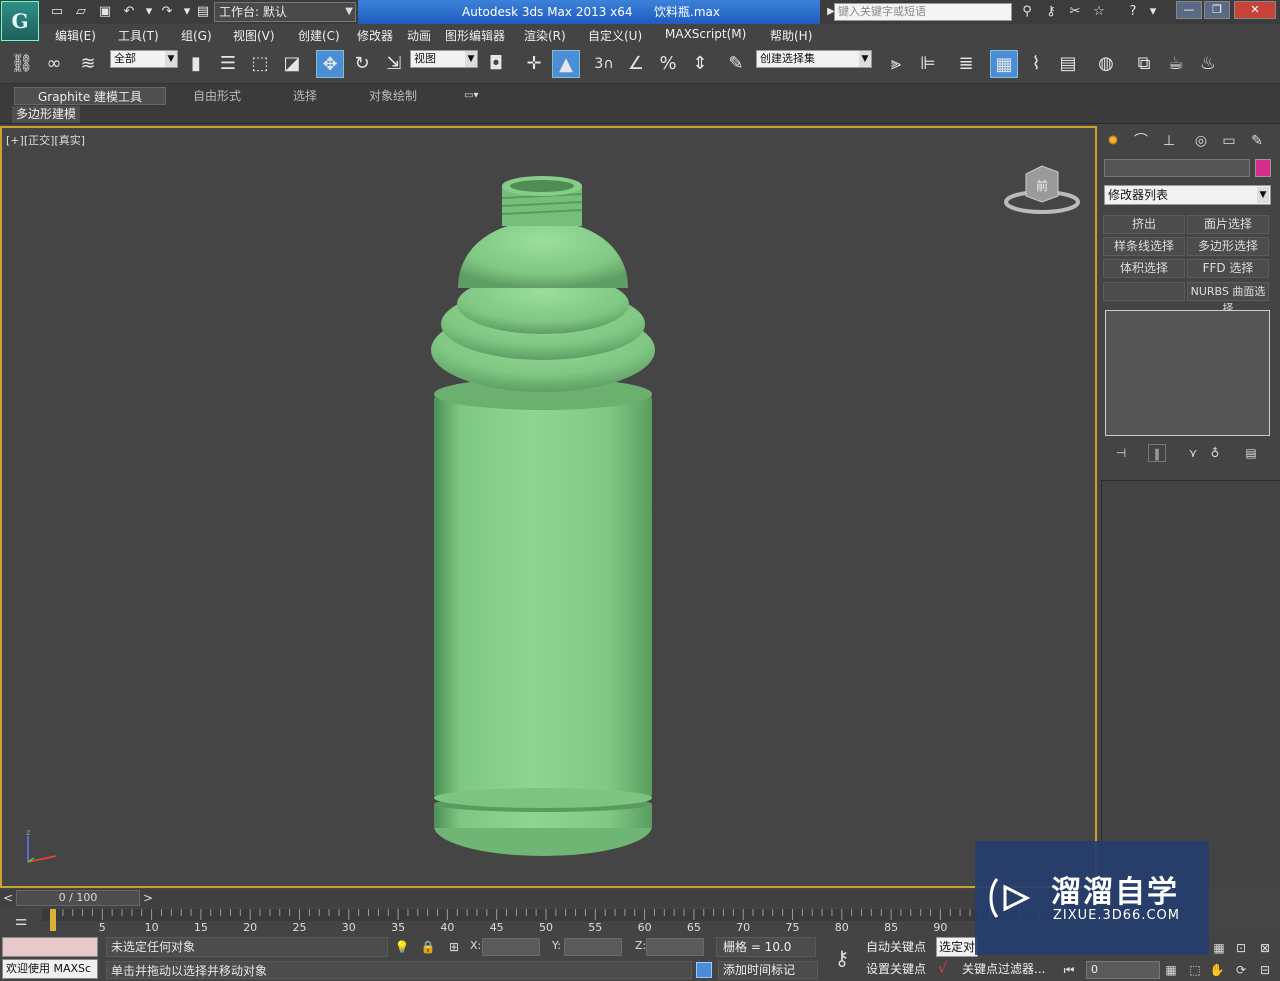  I want to click on manipulate-icon: ✛, so click(534, 64).